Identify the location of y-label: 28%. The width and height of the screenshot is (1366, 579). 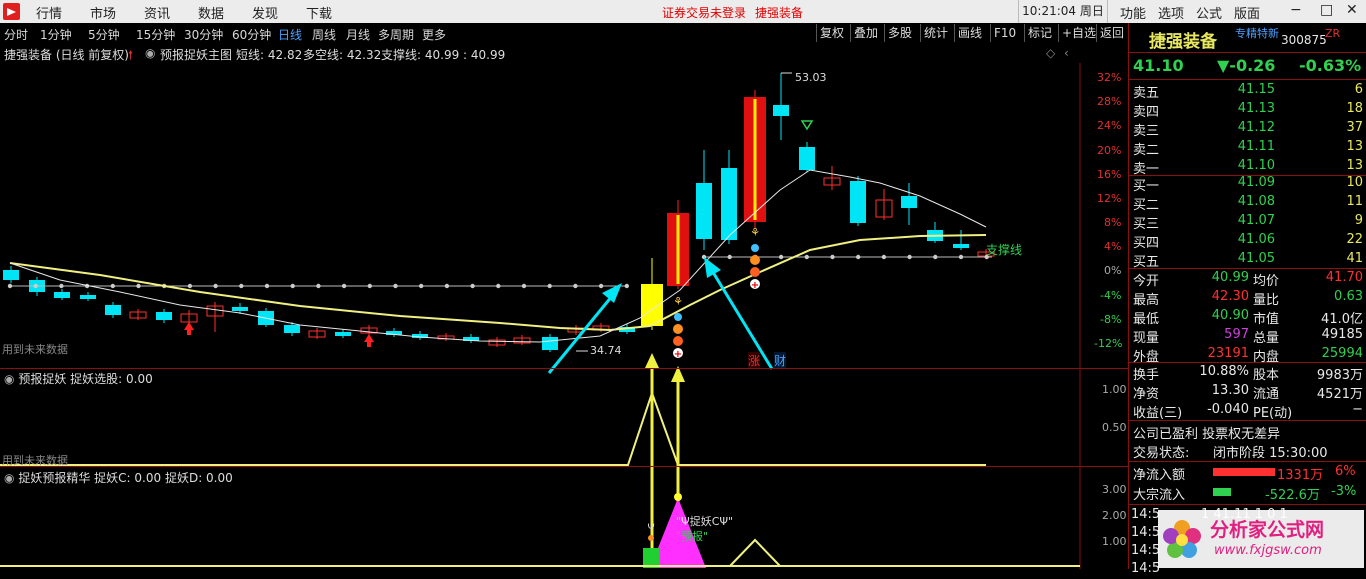
(1109, 101).